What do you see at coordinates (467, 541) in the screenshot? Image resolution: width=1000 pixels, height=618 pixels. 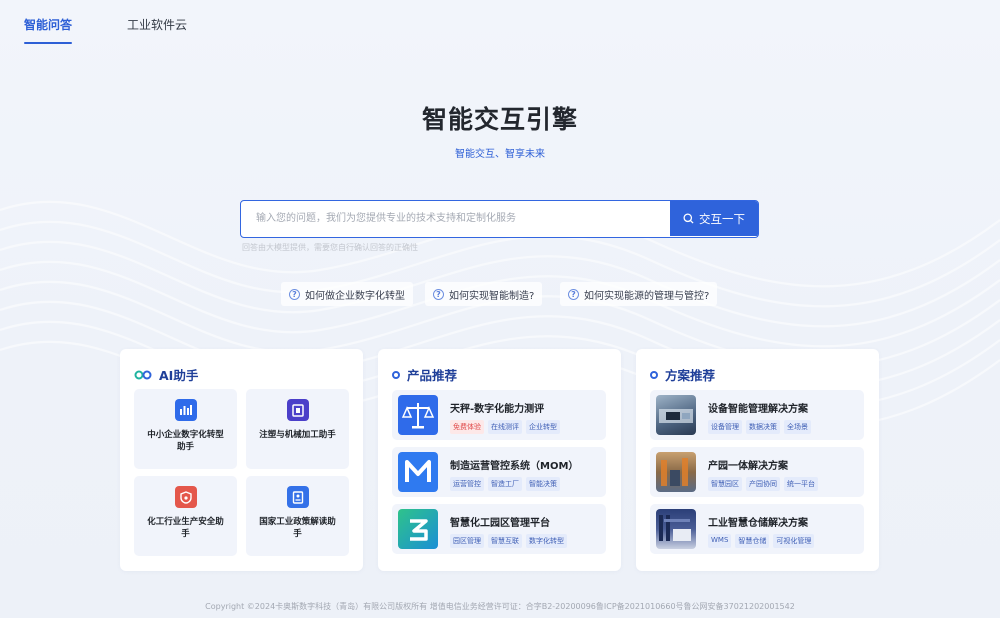 I see `tag: 园区管理` at bounding box center [467, 541].